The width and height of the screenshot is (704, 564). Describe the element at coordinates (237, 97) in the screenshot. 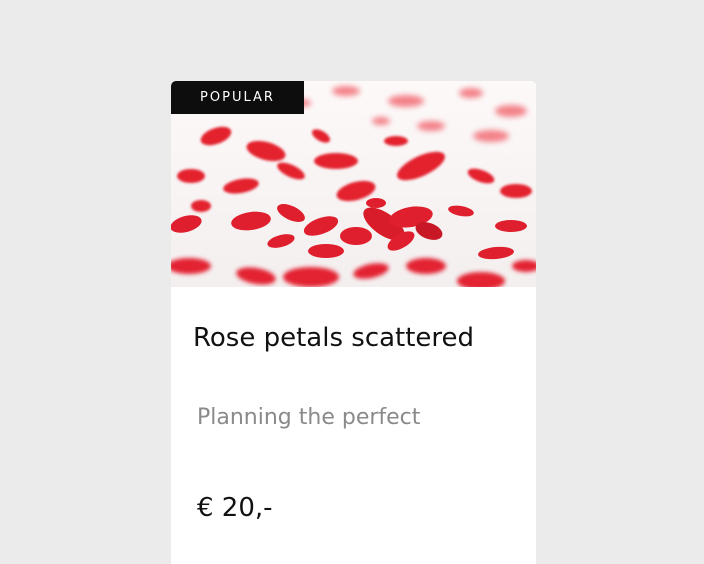

I see `popular-badge: POPULAR` at that location.